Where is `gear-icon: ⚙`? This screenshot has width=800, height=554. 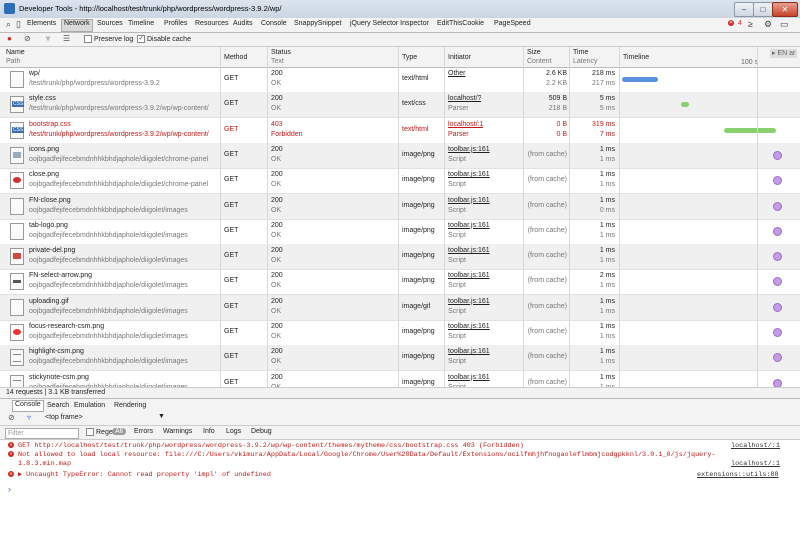
gear-icon: ⚙ is located at coordinates (768, 24).